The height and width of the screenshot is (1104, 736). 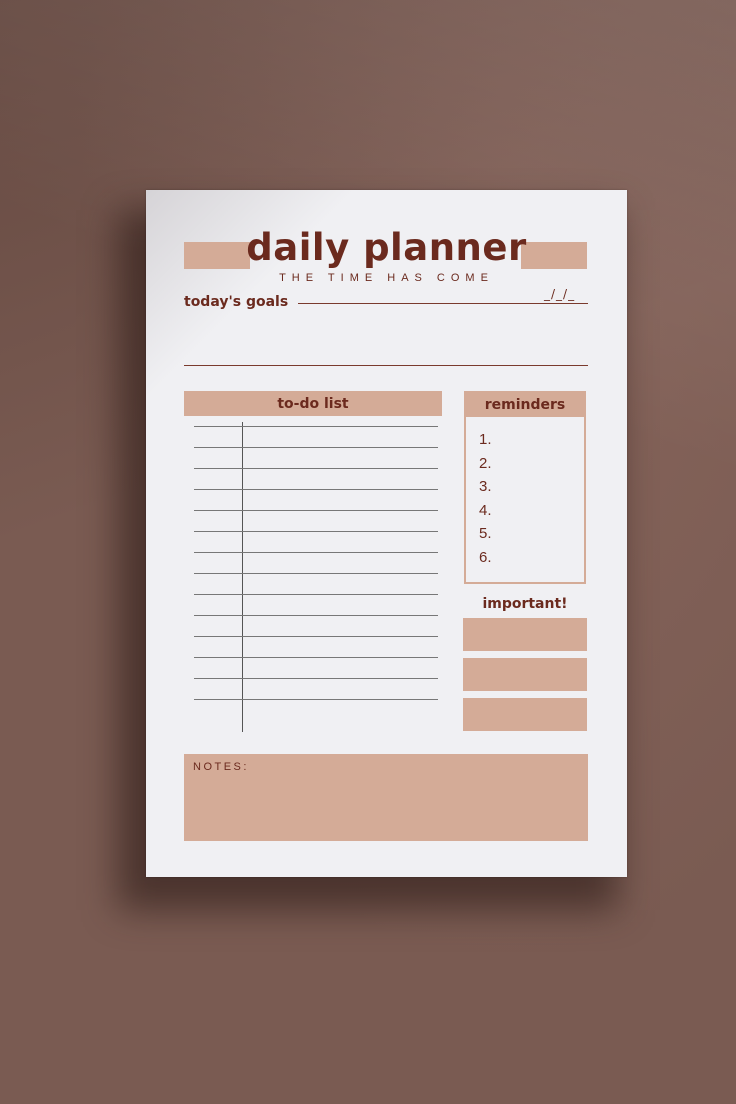 I want to click on goals-label: today's goals, so click(x=236, y=302).